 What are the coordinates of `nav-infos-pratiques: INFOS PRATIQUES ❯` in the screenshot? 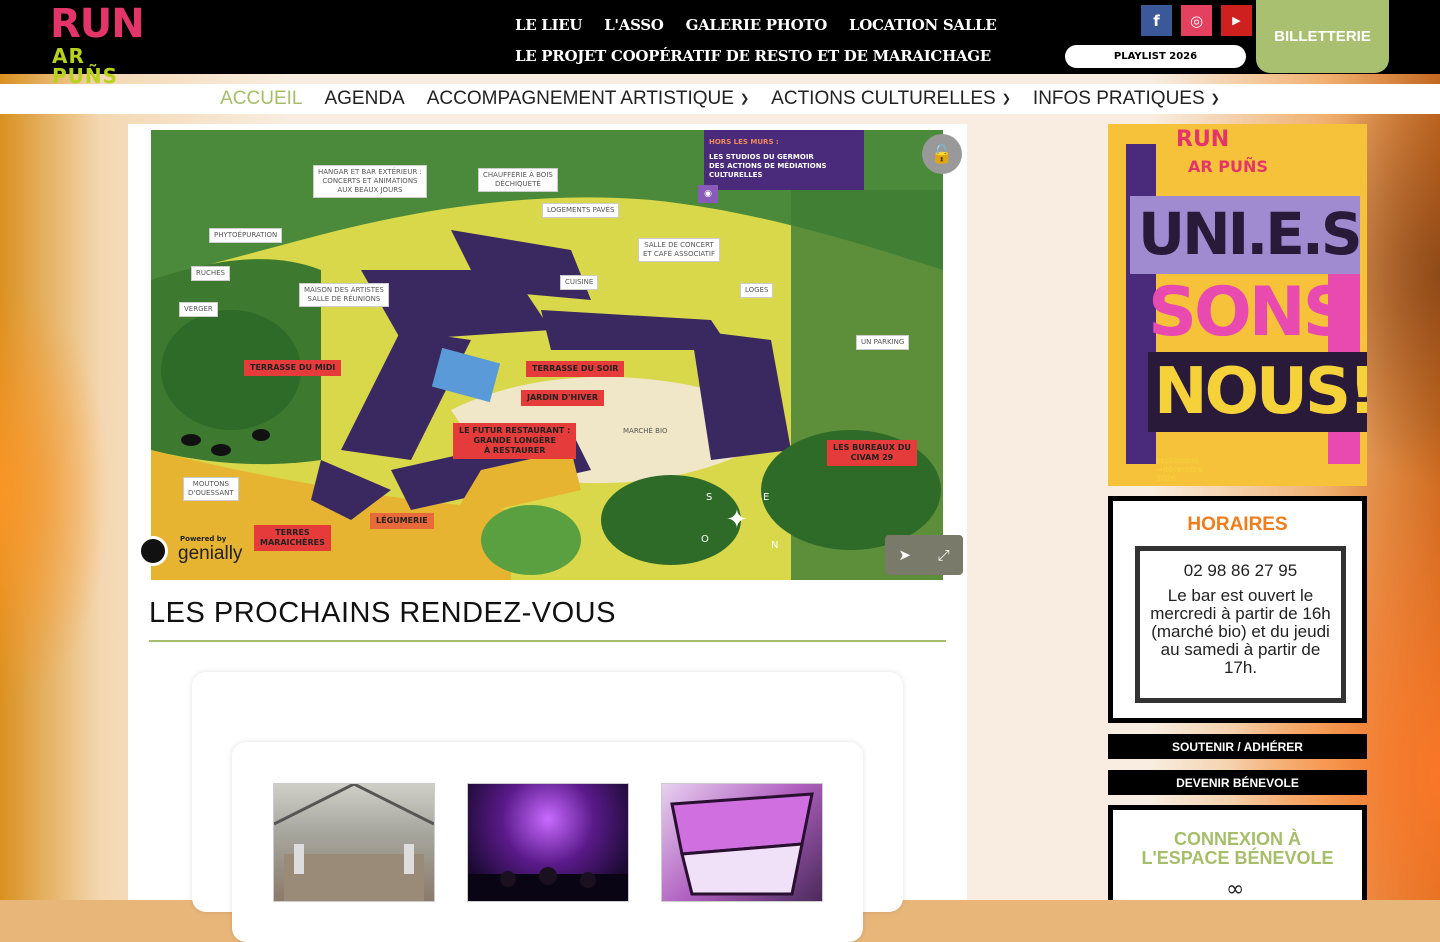 It's located at (1126, 99).